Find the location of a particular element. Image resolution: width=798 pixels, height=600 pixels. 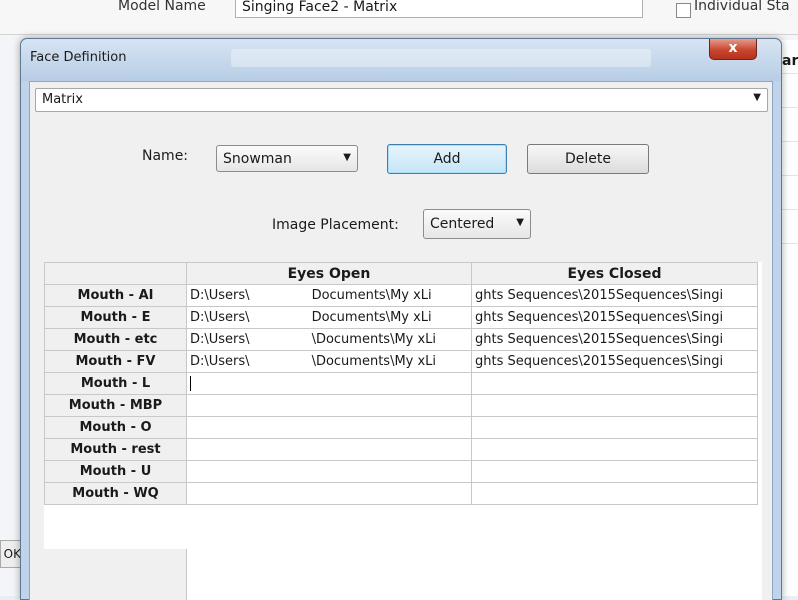

grid-empty-area is located at coordinates (115, 574).